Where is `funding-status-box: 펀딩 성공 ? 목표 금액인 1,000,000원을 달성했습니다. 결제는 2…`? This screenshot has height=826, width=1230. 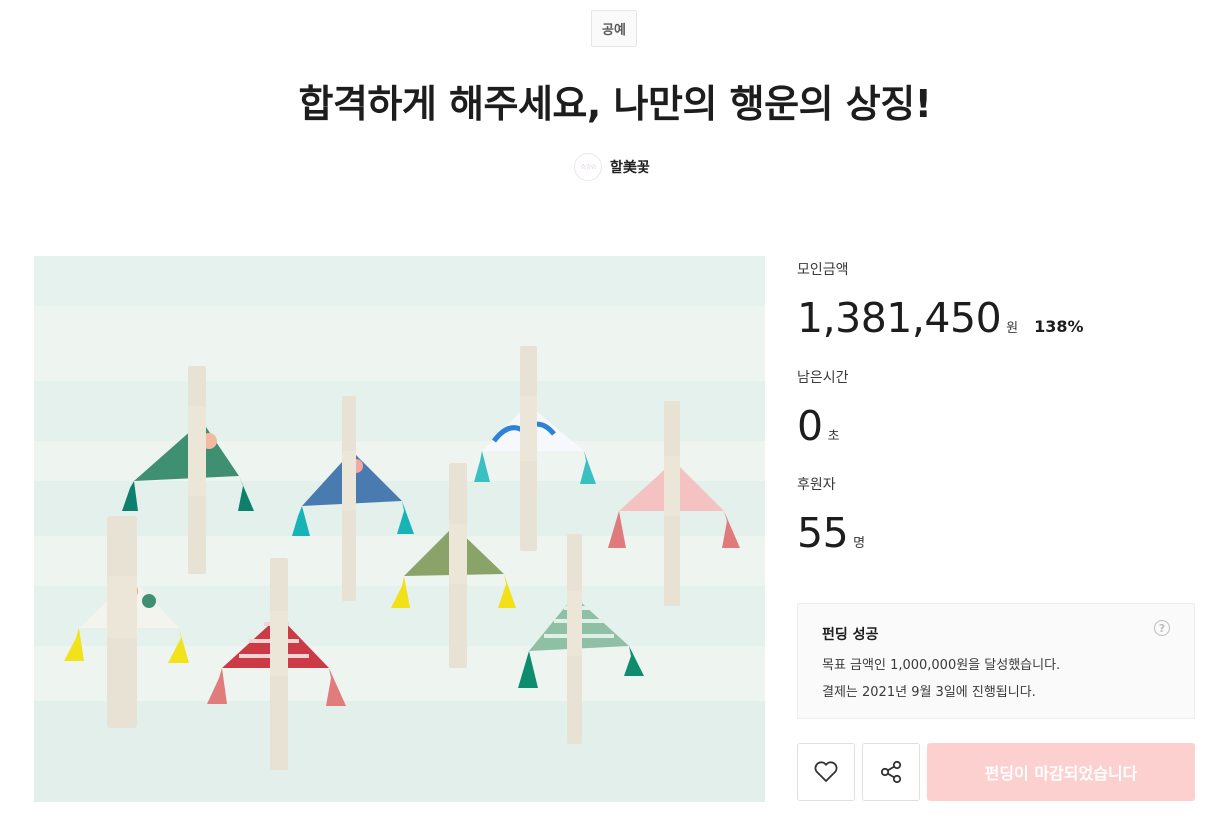
funding-status-box: 펀딩 성공 ? 목표 금액인 1,000,000원을 달성했습니다. 결제는 2… is located at coordinates (996, 661).